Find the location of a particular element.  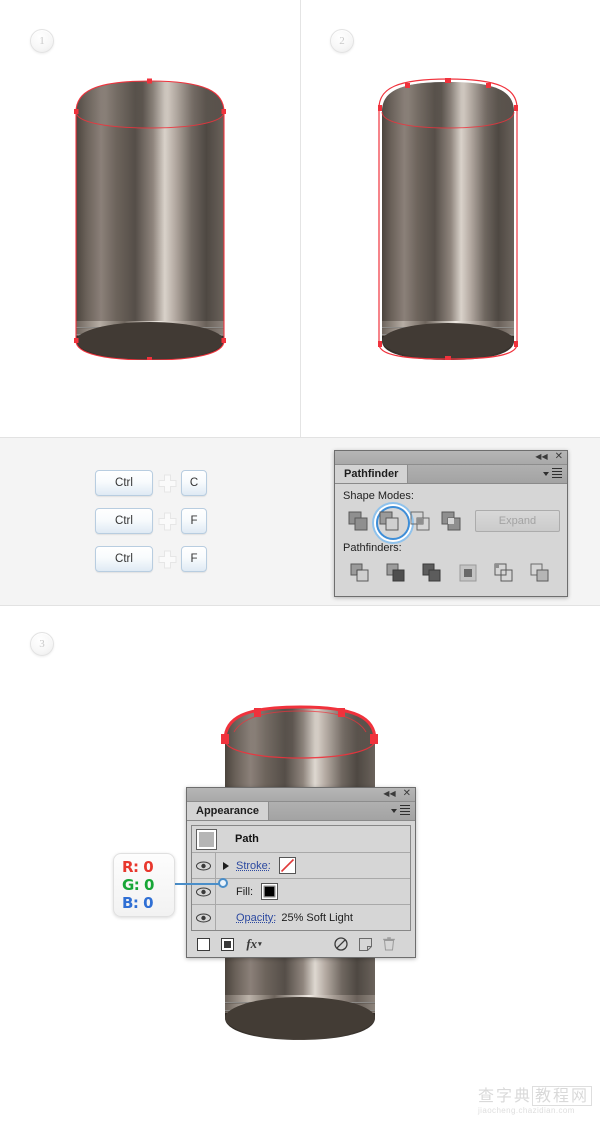

step-badge-3: 3 is located at coordinates (42, 644).